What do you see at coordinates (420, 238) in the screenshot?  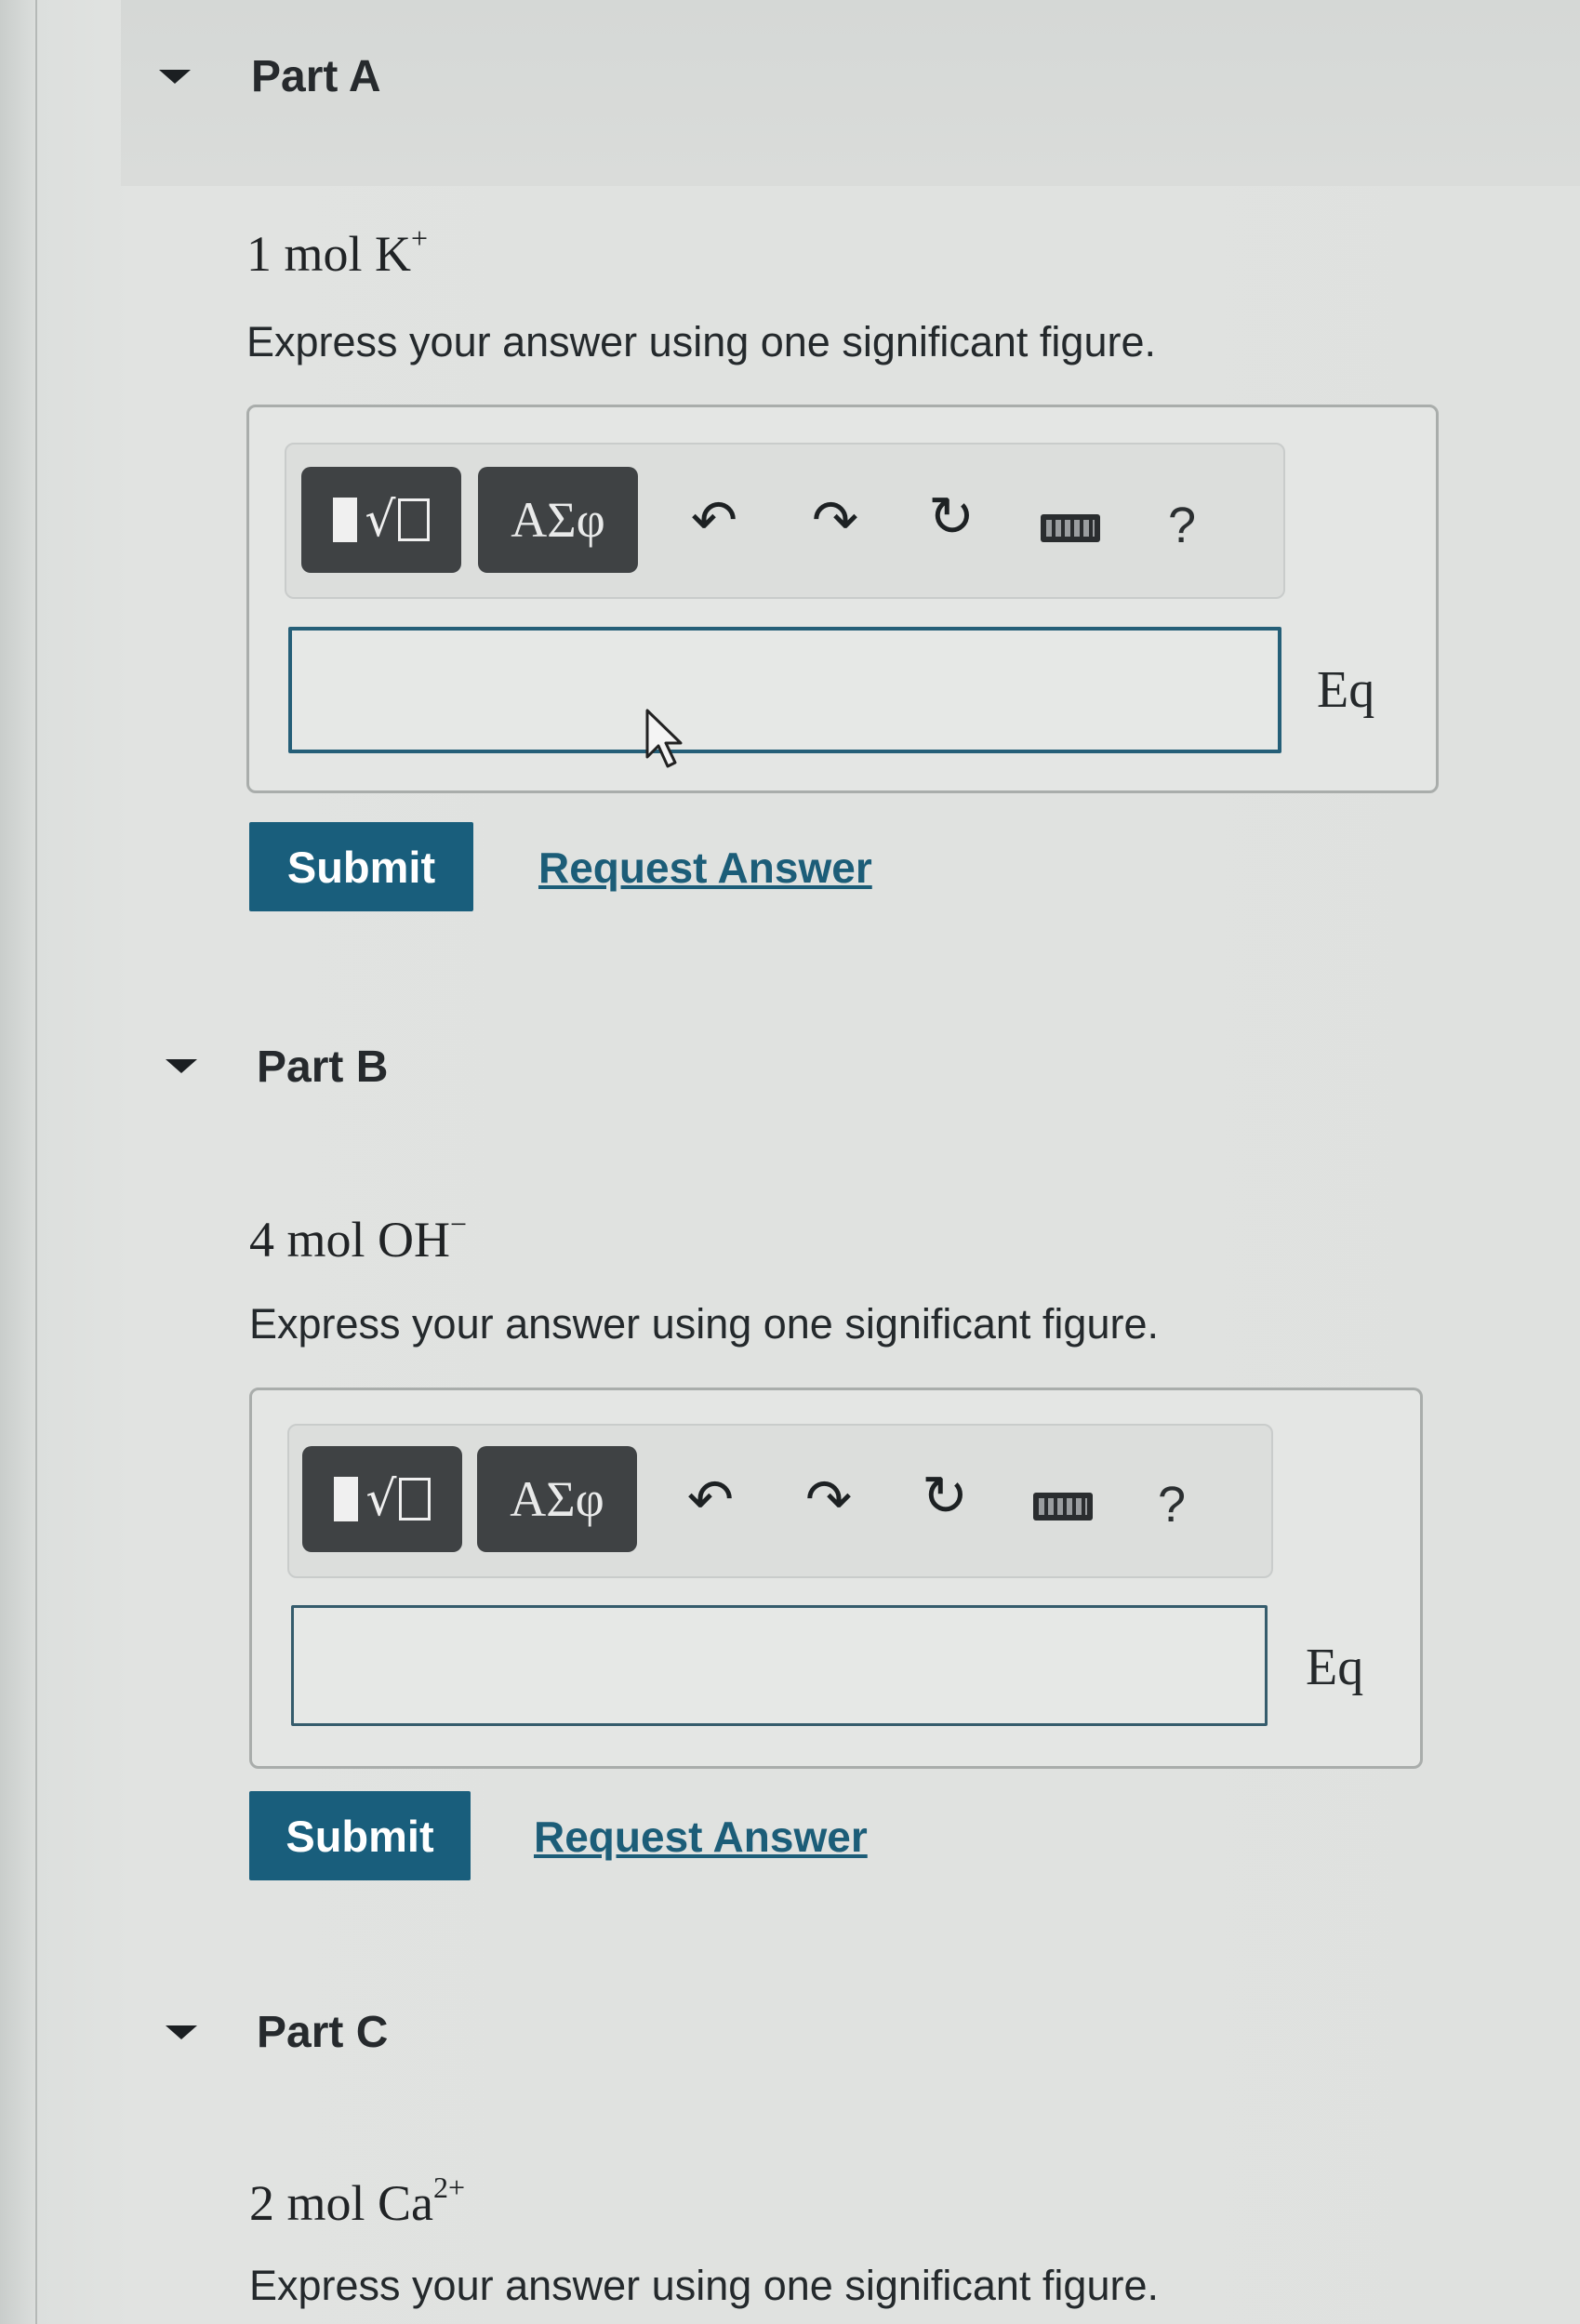 I see `part-a-expression-charge: +` at bounding box center [420, 238].